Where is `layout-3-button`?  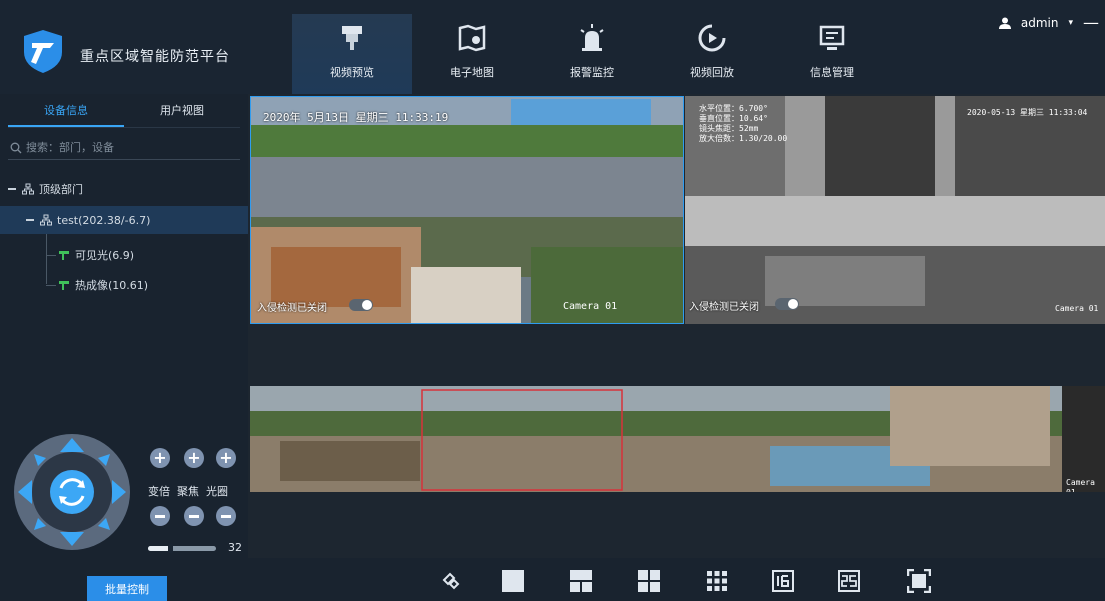
layout-3-button is located at coordinates (581, 581).